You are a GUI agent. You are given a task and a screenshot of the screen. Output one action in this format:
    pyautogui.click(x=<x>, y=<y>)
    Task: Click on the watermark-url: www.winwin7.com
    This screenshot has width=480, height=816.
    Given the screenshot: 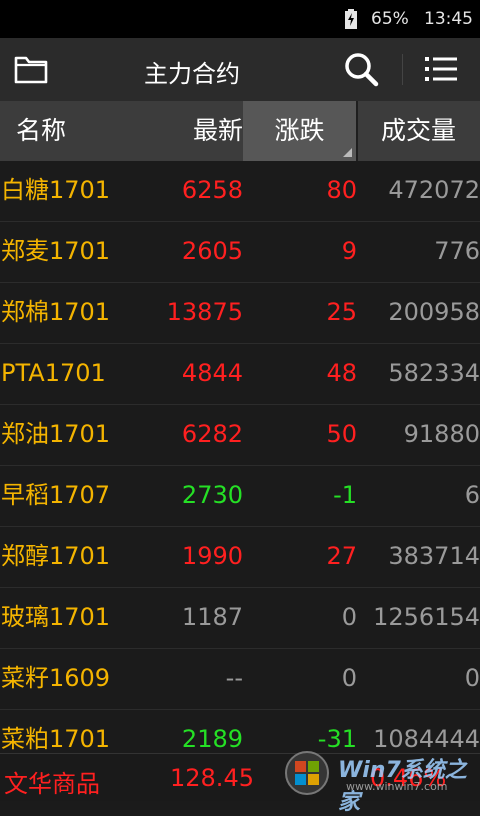 What is the action you would take?
    pyautogui.click(x=397, y=786)
    